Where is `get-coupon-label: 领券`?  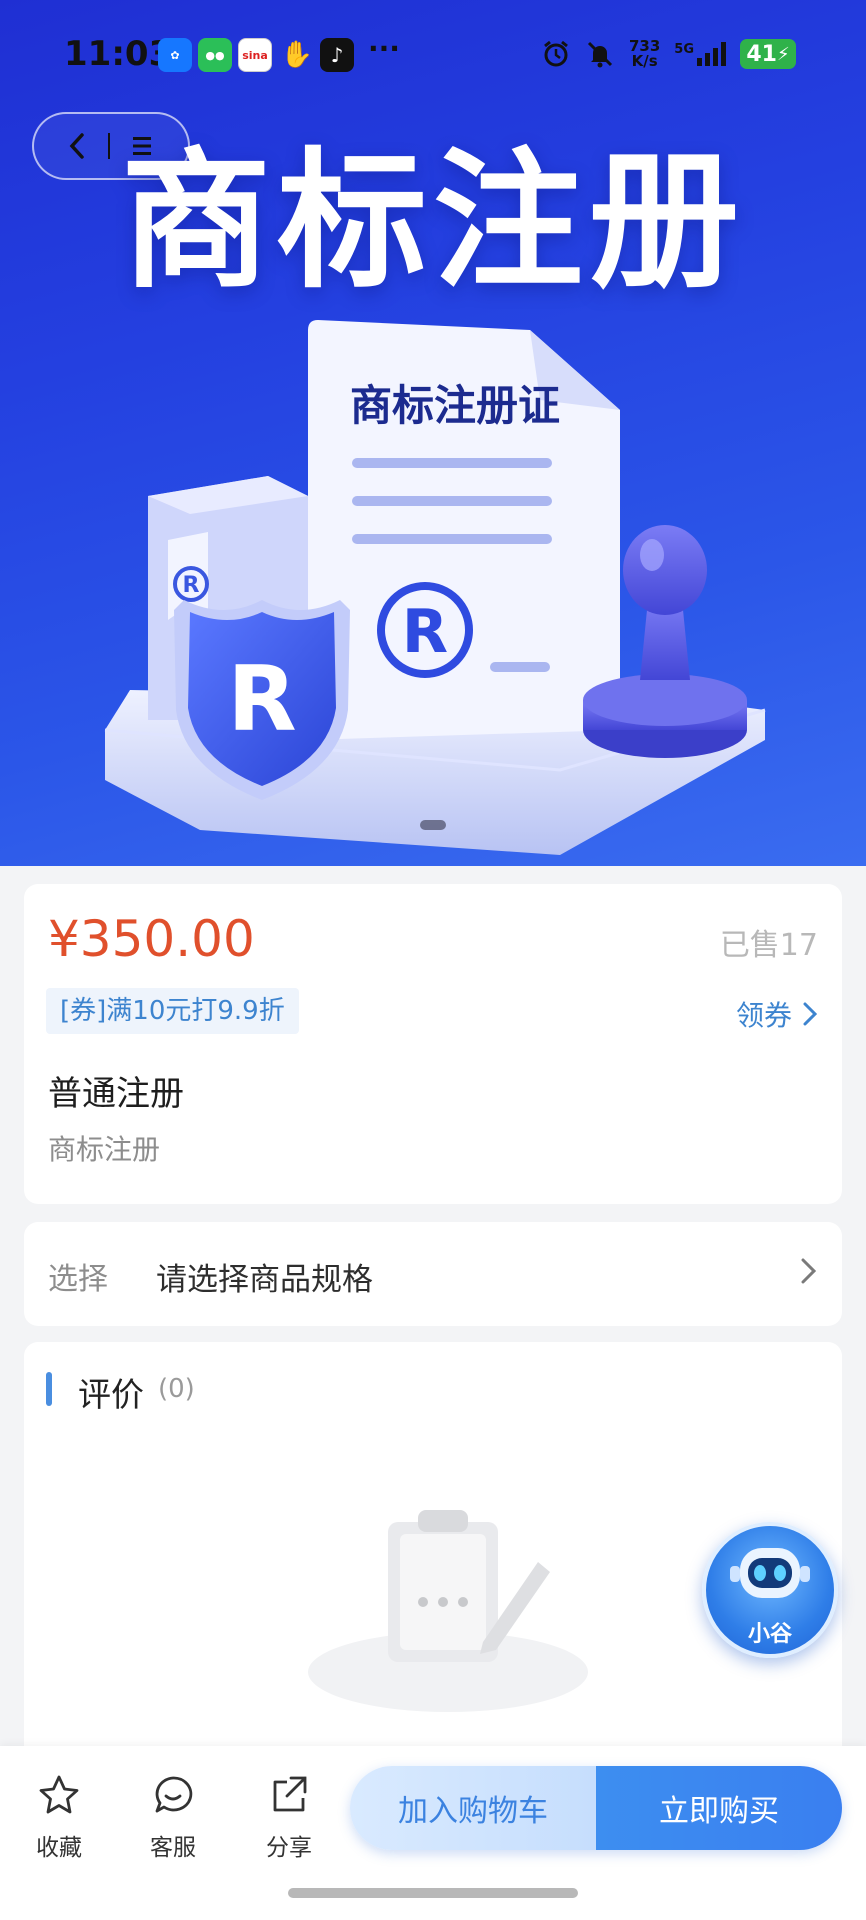
get-coupon-label: 领券 is located at coordinates (763, 1015).